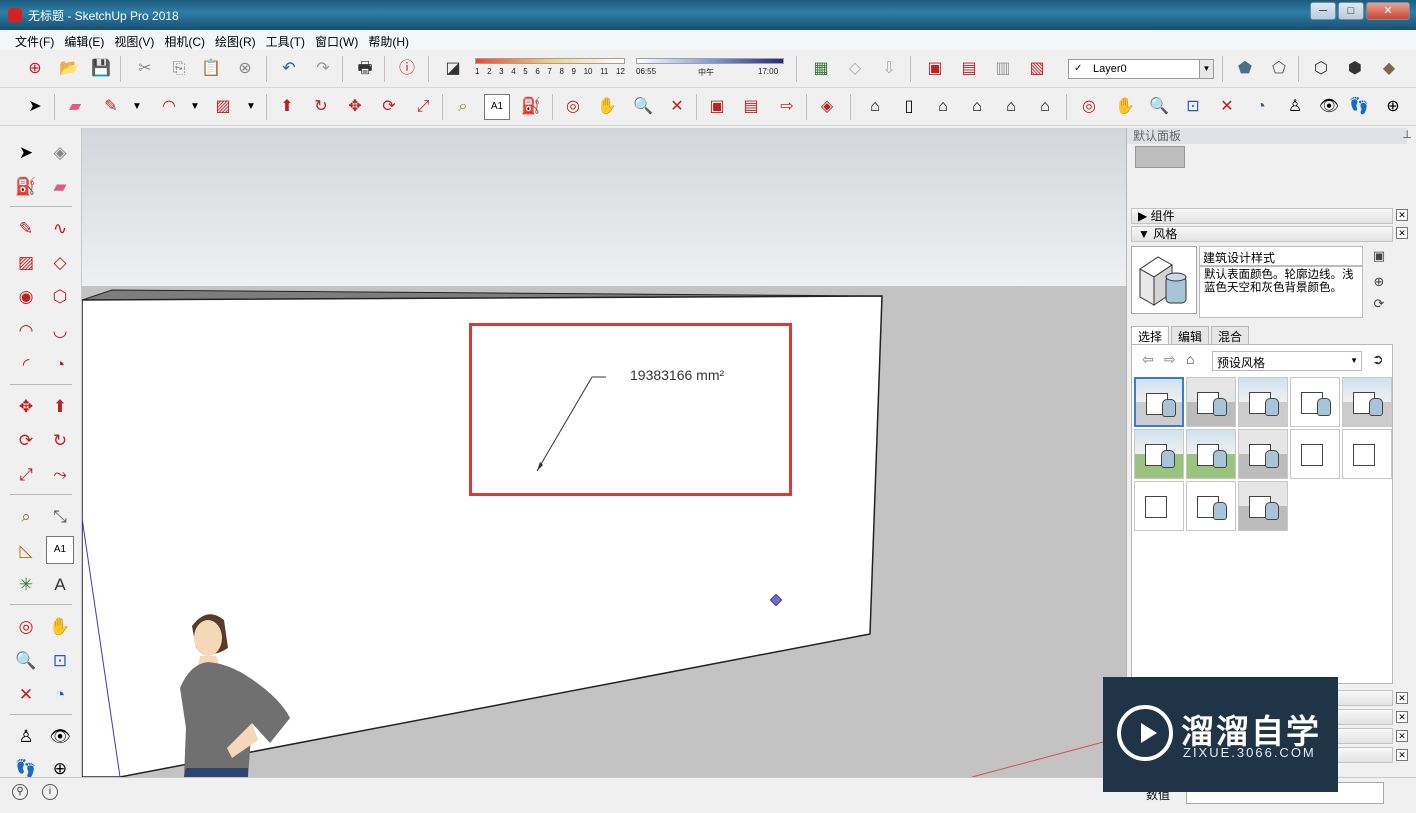  I want to click on shadow-month-slider: 1 2 3 4 5 6 7 8 9 10 11 12, so click(550, 69).